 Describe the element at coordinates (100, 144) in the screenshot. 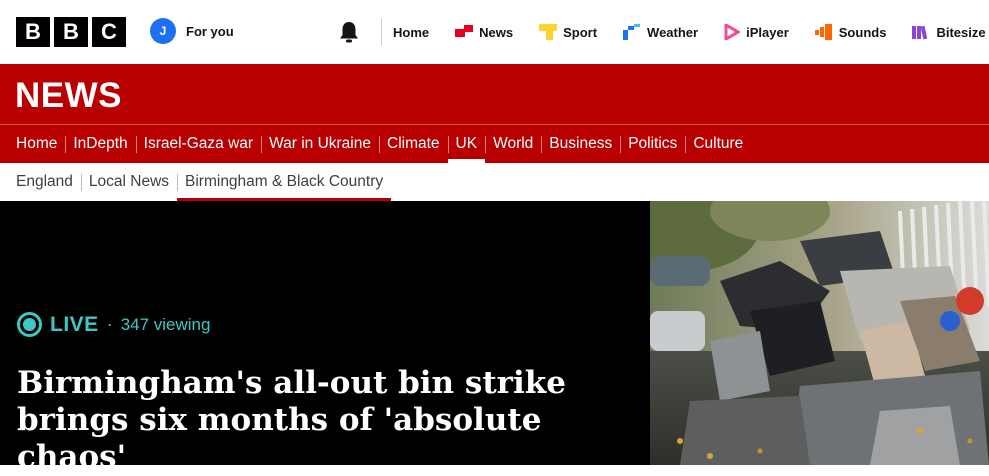

I see `section-nav-indepth: InDepth` at that location.